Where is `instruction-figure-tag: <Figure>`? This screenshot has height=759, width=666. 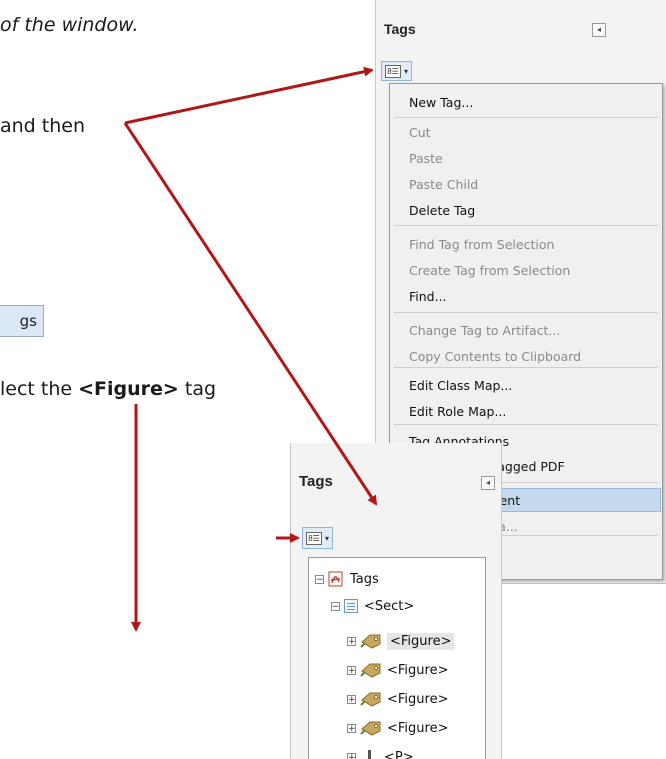
instruction-figure-tag: <Figure> is located at coordinates (128, 389).